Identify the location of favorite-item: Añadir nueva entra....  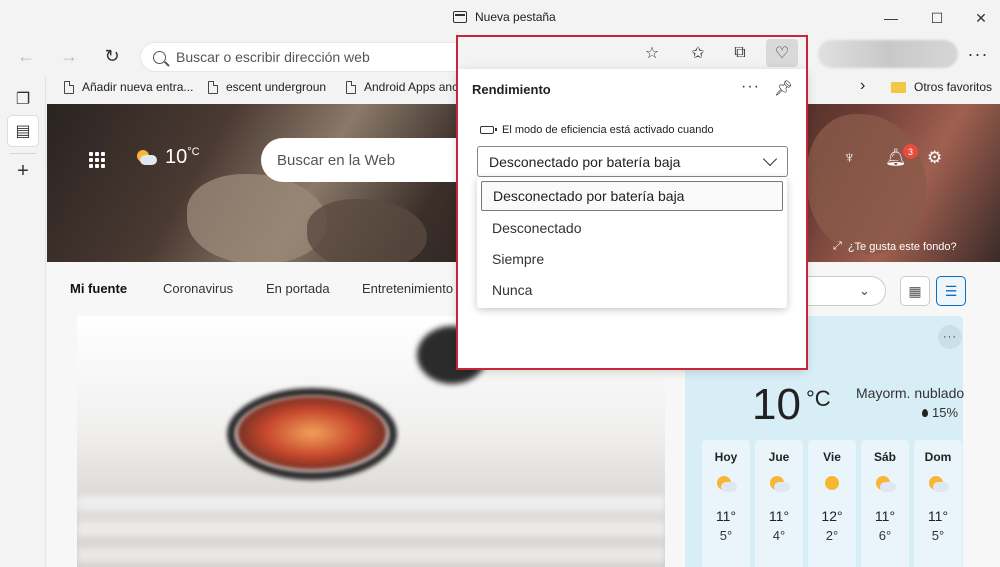
(128, 87).